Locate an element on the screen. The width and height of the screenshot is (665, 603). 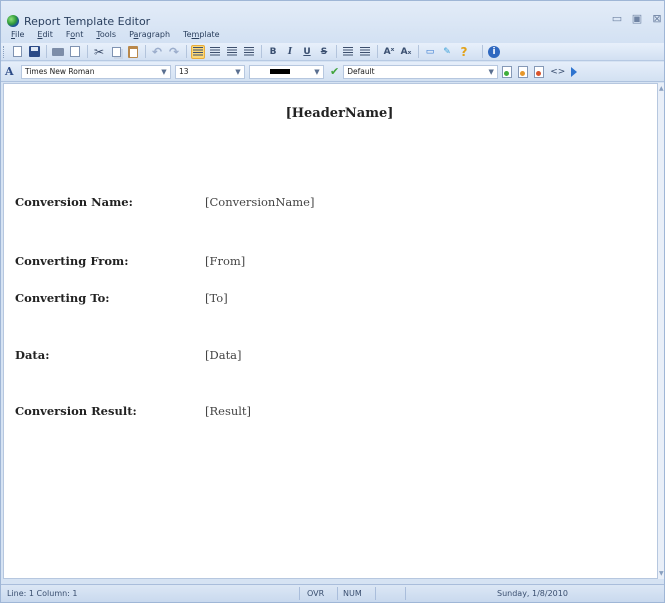
menu-edit: Edit is located at coordinates (45, 34).